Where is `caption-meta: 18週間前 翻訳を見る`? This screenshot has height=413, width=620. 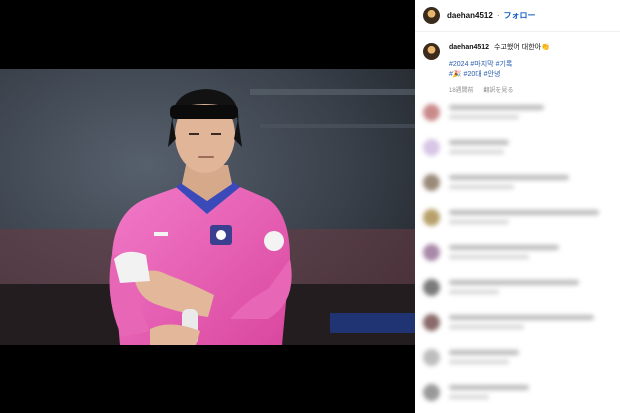 caption-meta: 18週間前 翻訳を見る is located at coordinates (499, 89).